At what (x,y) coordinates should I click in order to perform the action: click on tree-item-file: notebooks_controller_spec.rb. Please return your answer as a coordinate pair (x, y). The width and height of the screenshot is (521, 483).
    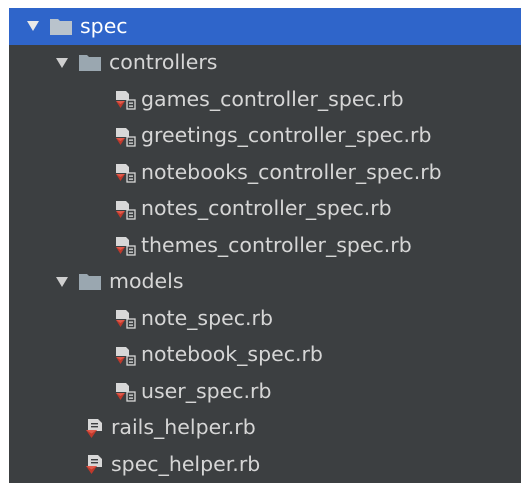
    Looking at the image, I should click on (265, 172).